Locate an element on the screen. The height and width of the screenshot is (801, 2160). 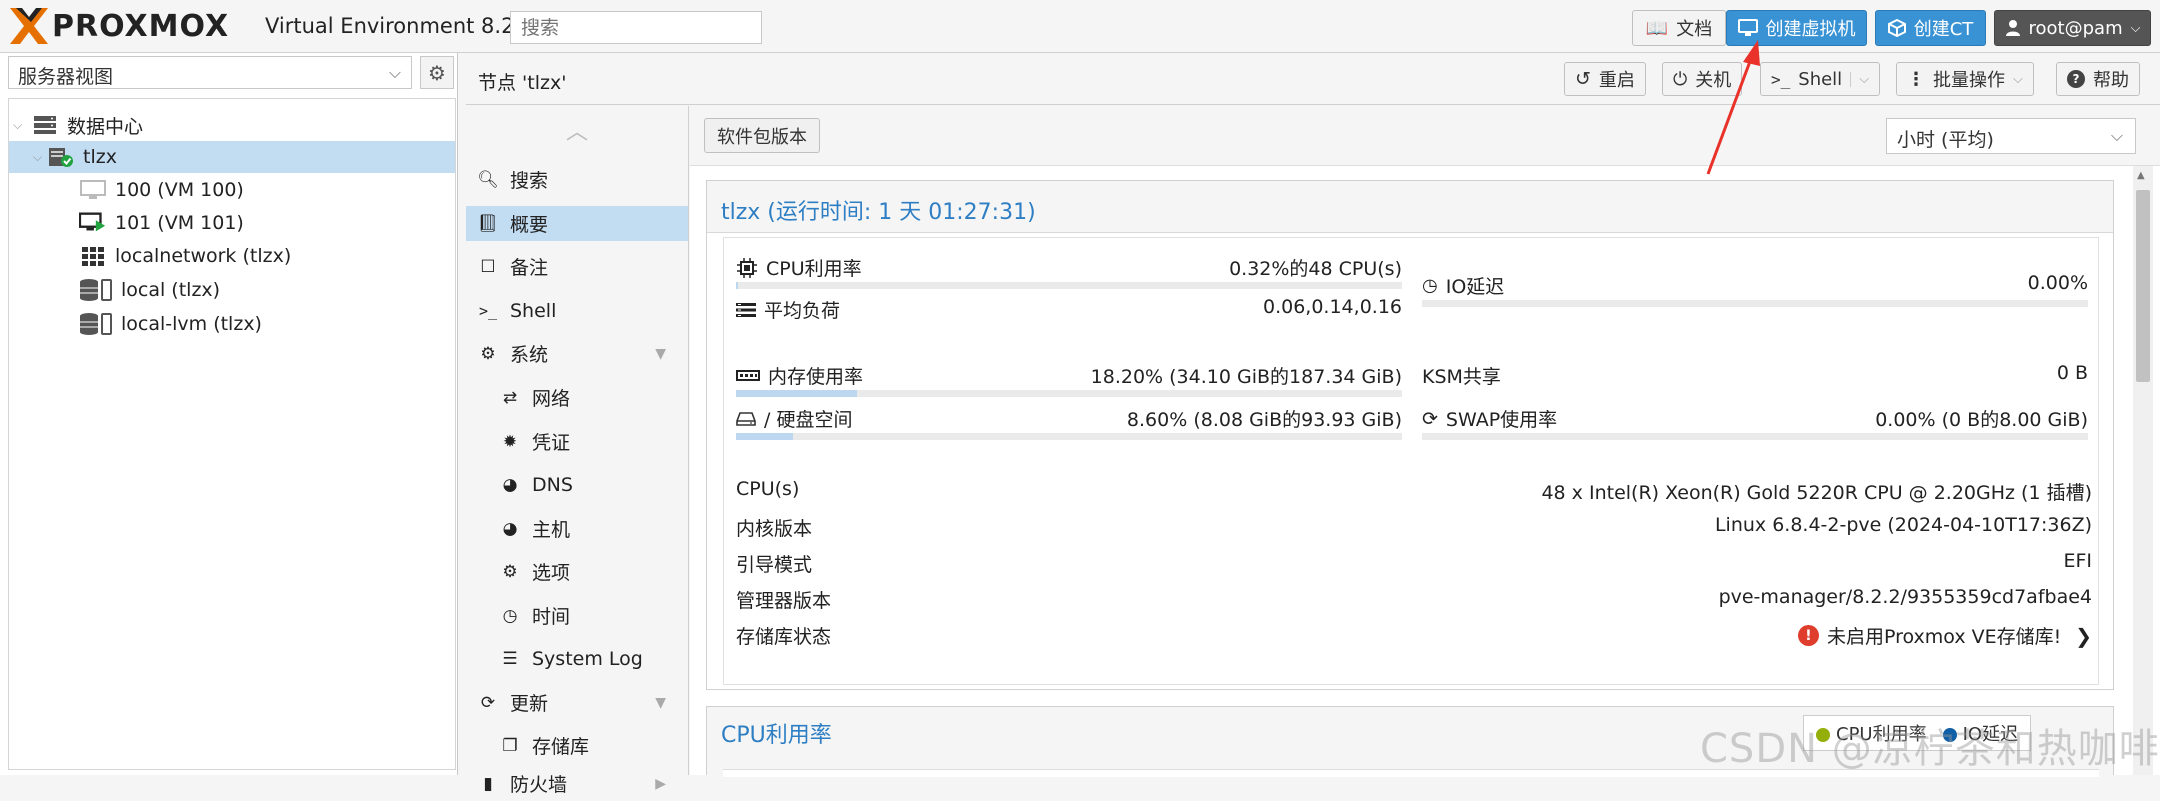
load-average-label: 平均负荷 is located at coordinates (802, 311).